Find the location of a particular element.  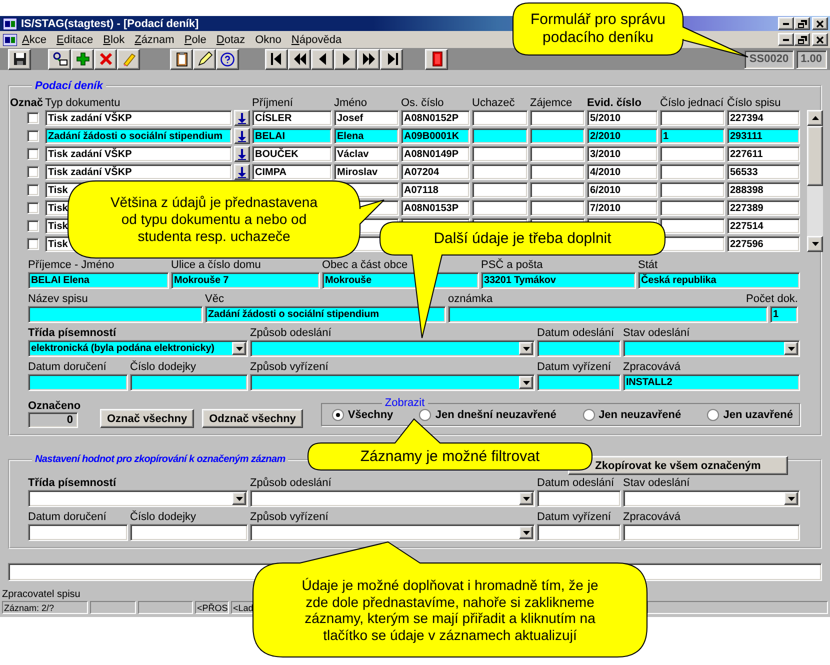

save-button is located at coordinates (19, 59).